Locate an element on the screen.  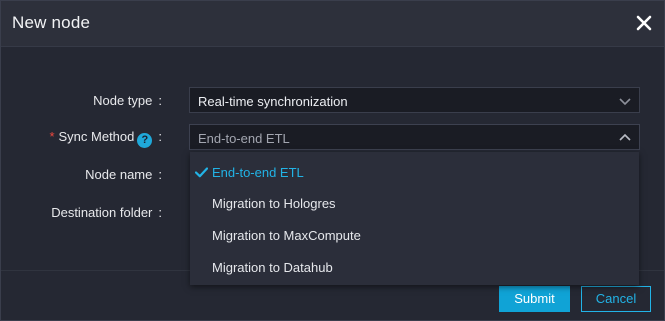
destination-folder-label-text: Destination folder is located at coordinates (102, 212).